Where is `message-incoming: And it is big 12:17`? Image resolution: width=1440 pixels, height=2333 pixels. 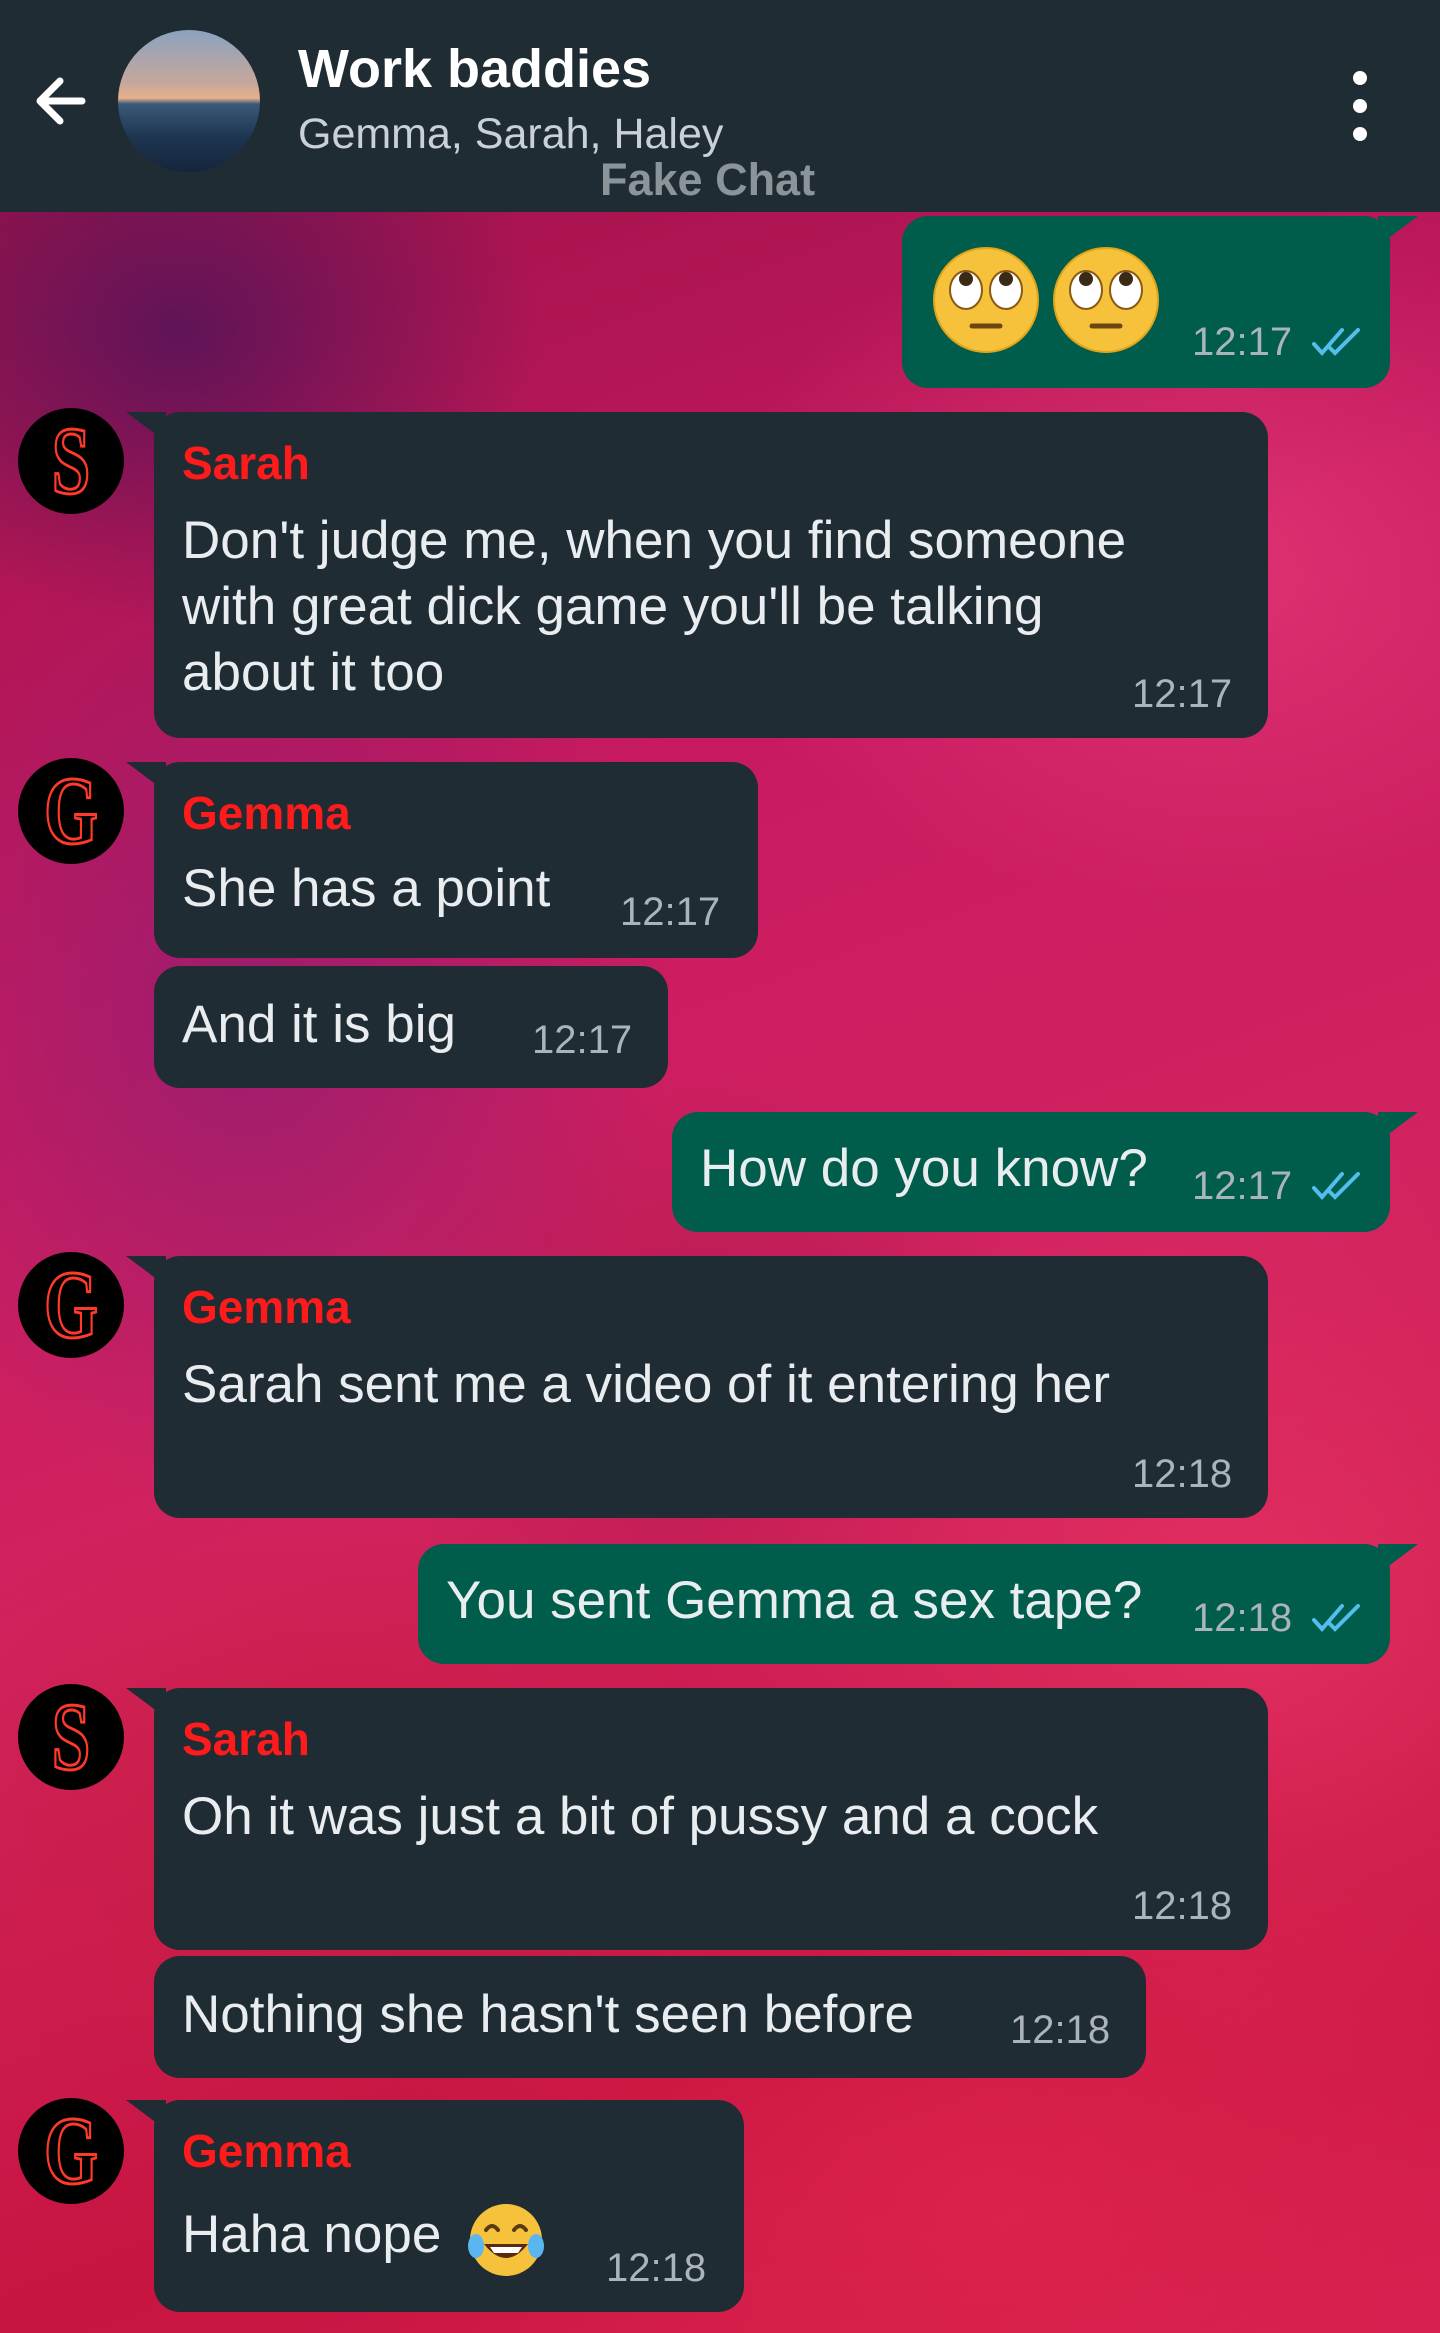 message-incoming: And it is big 12:17 is located at coordinates (411, 1027).